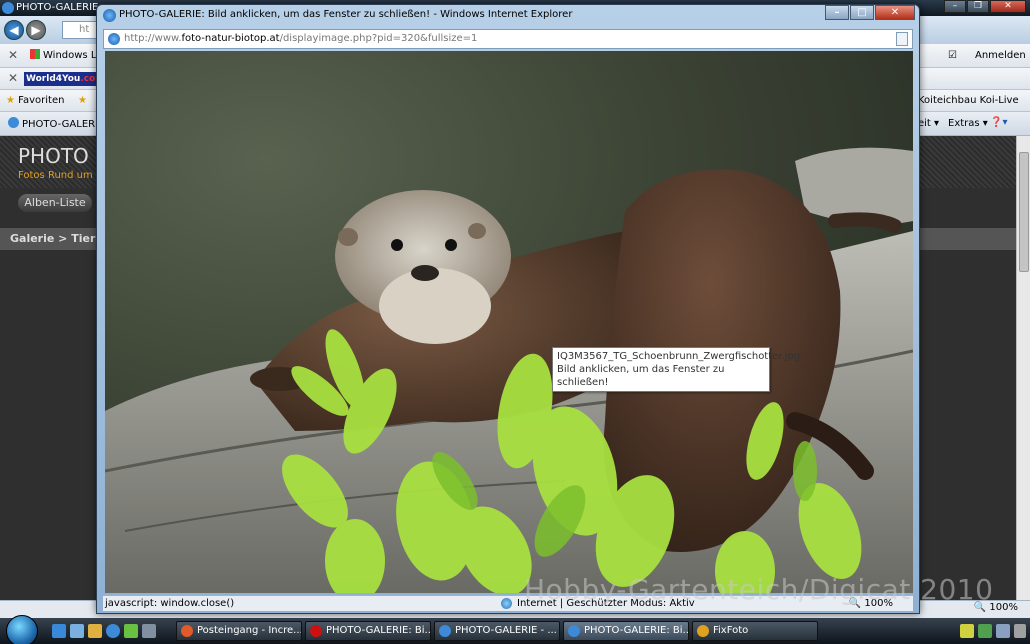 The image size is (1030, 644). I want to click on network-icon, so click(985, 631).